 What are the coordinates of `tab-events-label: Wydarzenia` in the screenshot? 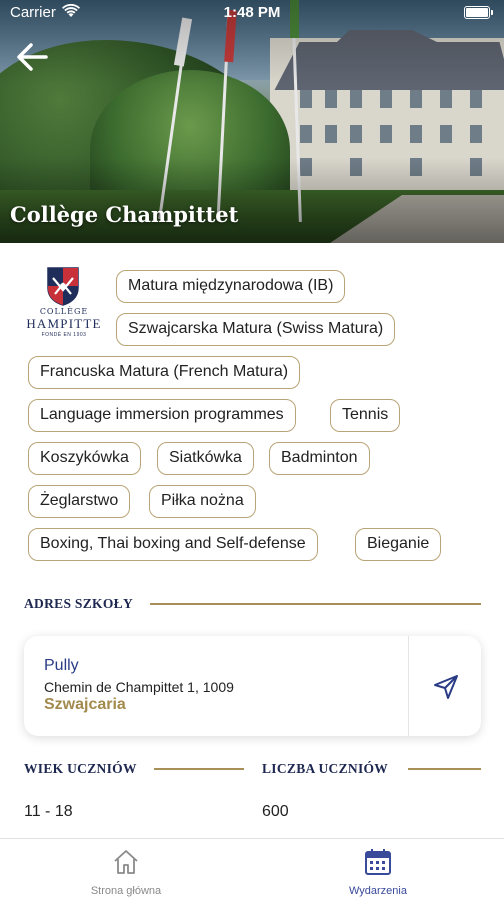 It's located at (378, 891).